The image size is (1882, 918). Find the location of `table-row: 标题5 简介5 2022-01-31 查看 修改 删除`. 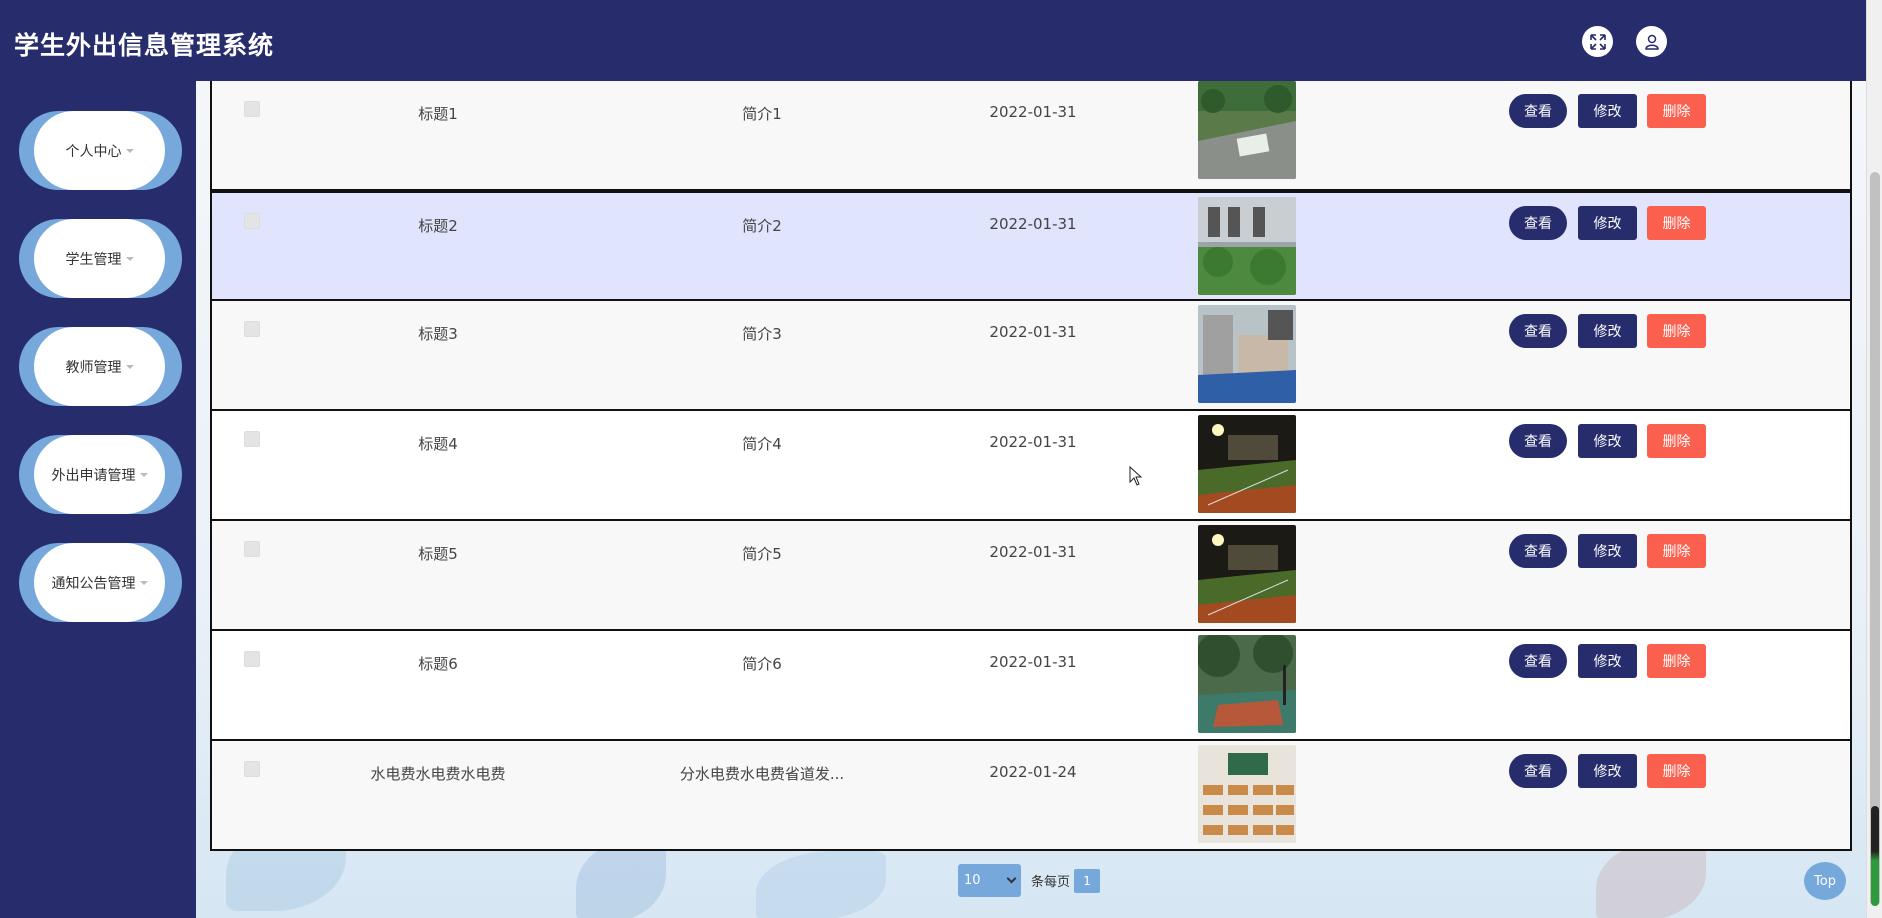

table-row: 标题5 简介5 2022-01-31 查看 修改 删除 is located at coordinates (1031, 576).